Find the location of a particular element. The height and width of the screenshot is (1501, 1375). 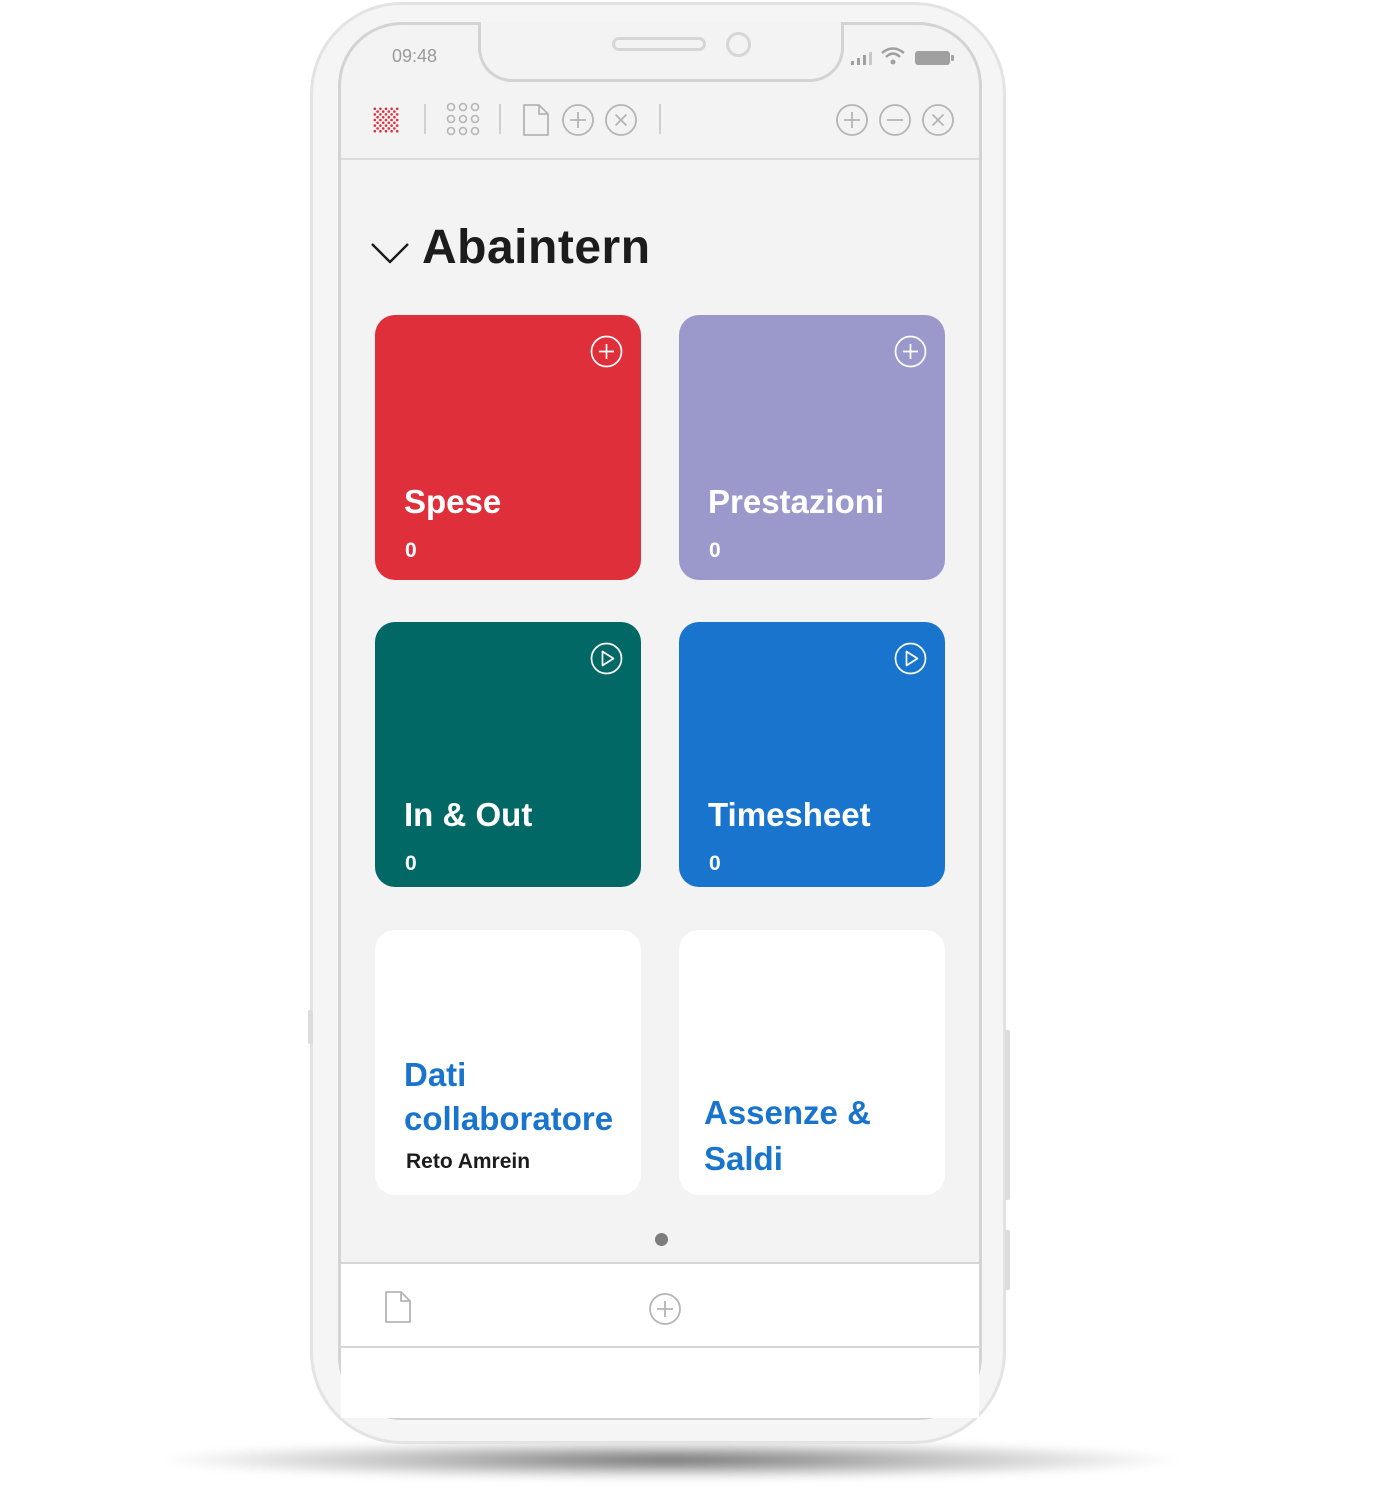

phone-camera is located at coordinates (738, 44).